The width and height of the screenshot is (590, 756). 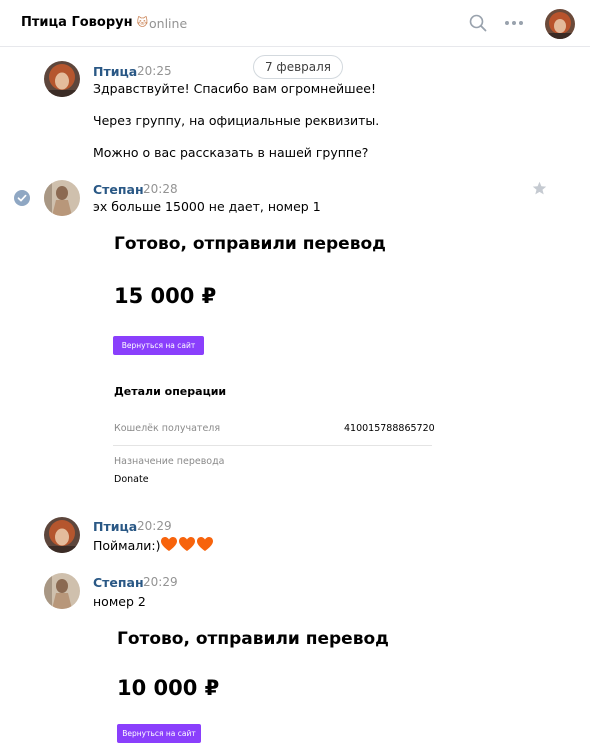 I want to click on chat-title: Птица Говорун 🐱, so click(x=84, y=22).